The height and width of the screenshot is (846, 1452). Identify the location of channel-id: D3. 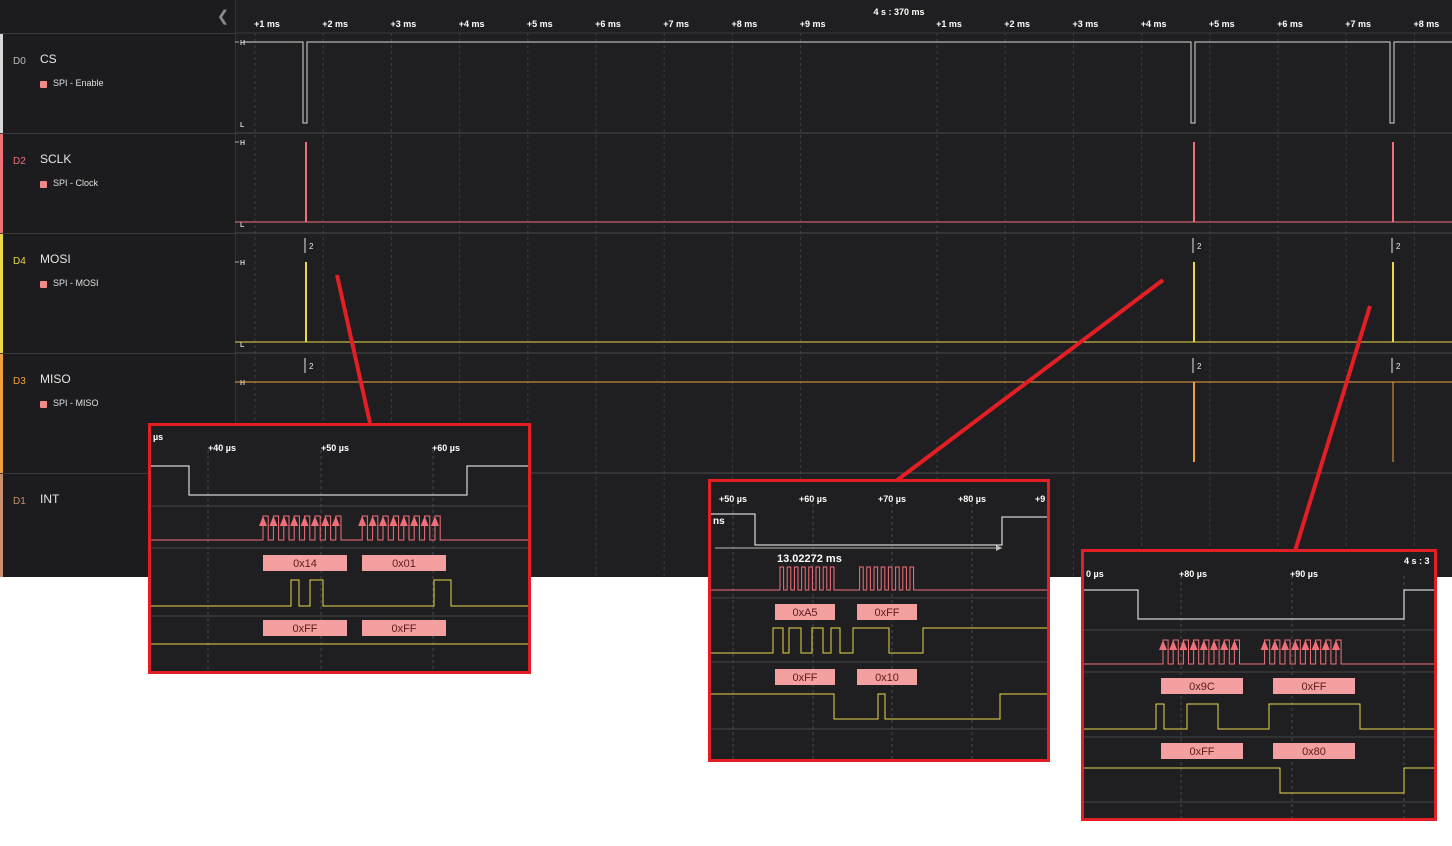
(19, 381).